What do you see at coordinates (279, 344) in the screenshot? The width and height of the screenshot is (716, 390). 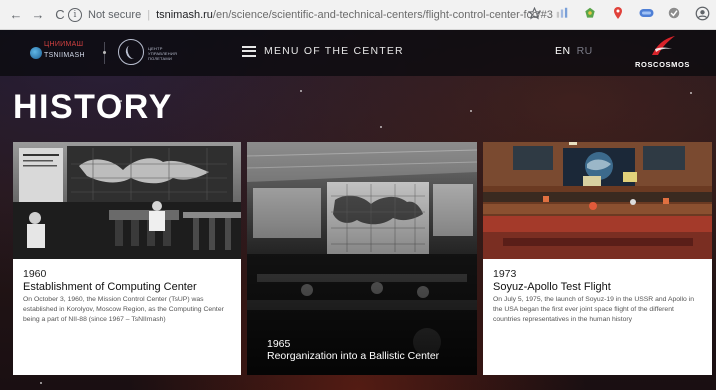 I see `card-year: 1965` at bounding box center [279, 344].